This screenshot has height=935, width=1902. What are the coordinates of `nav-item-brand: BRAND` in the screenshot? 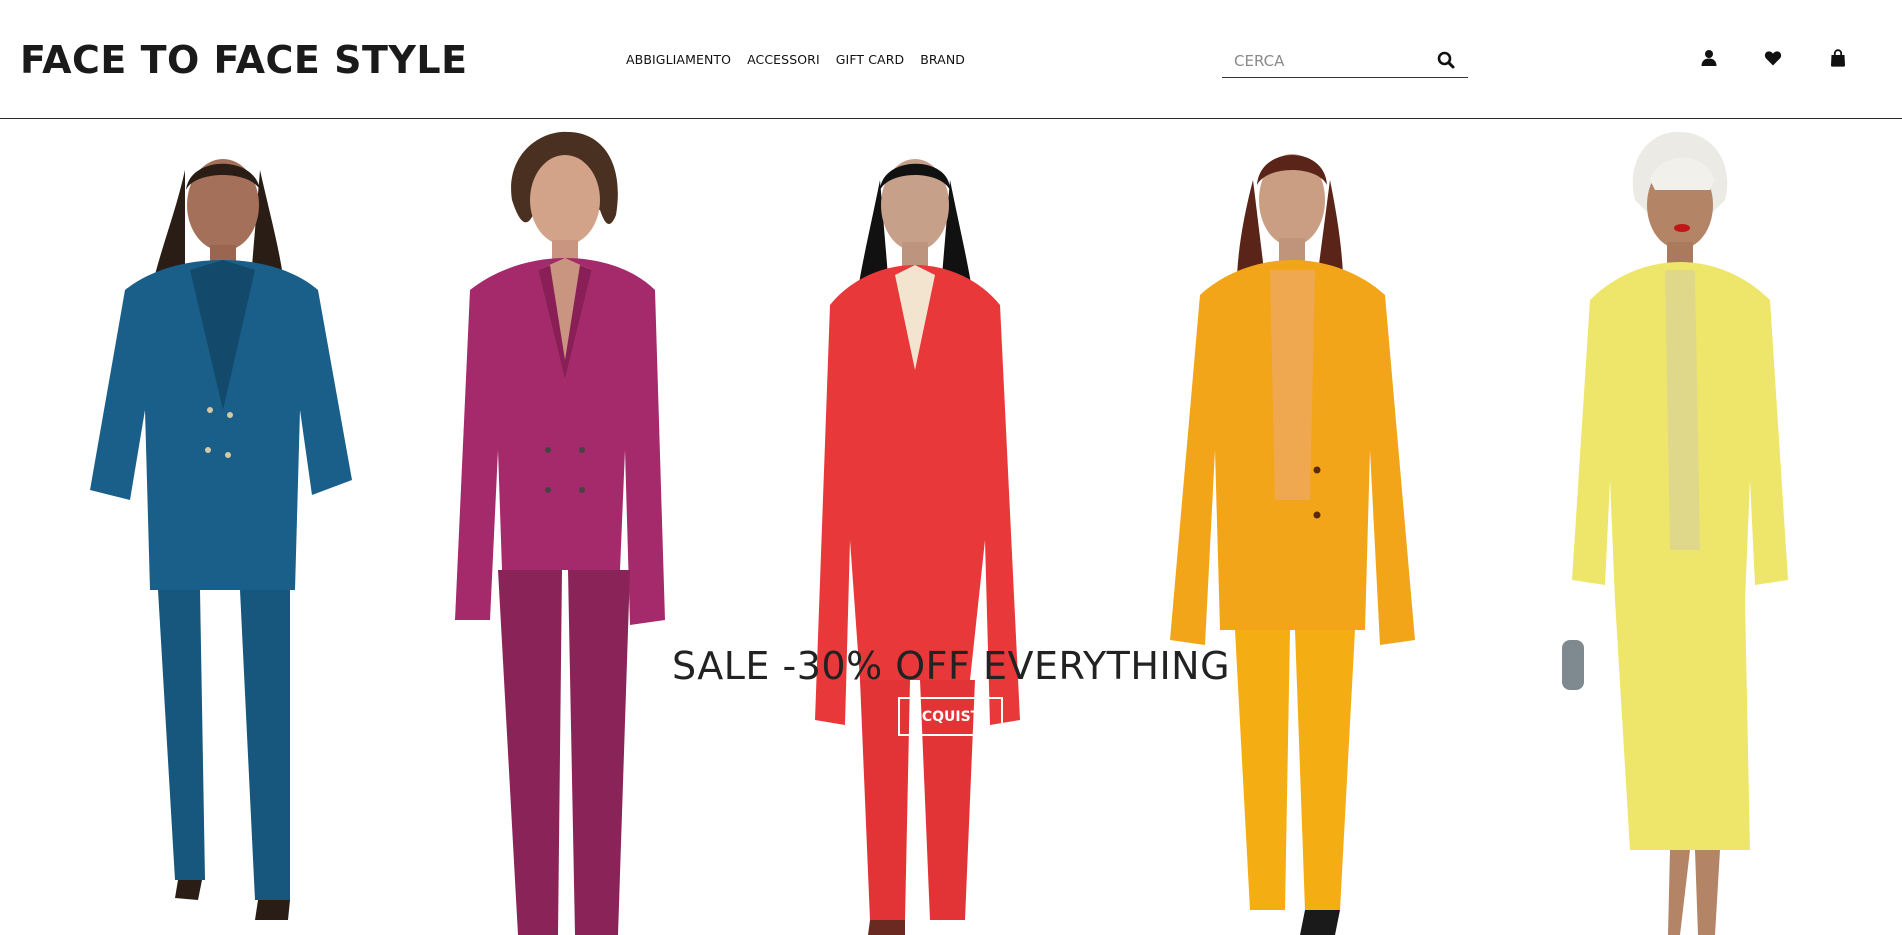 It's located at (942, 59).